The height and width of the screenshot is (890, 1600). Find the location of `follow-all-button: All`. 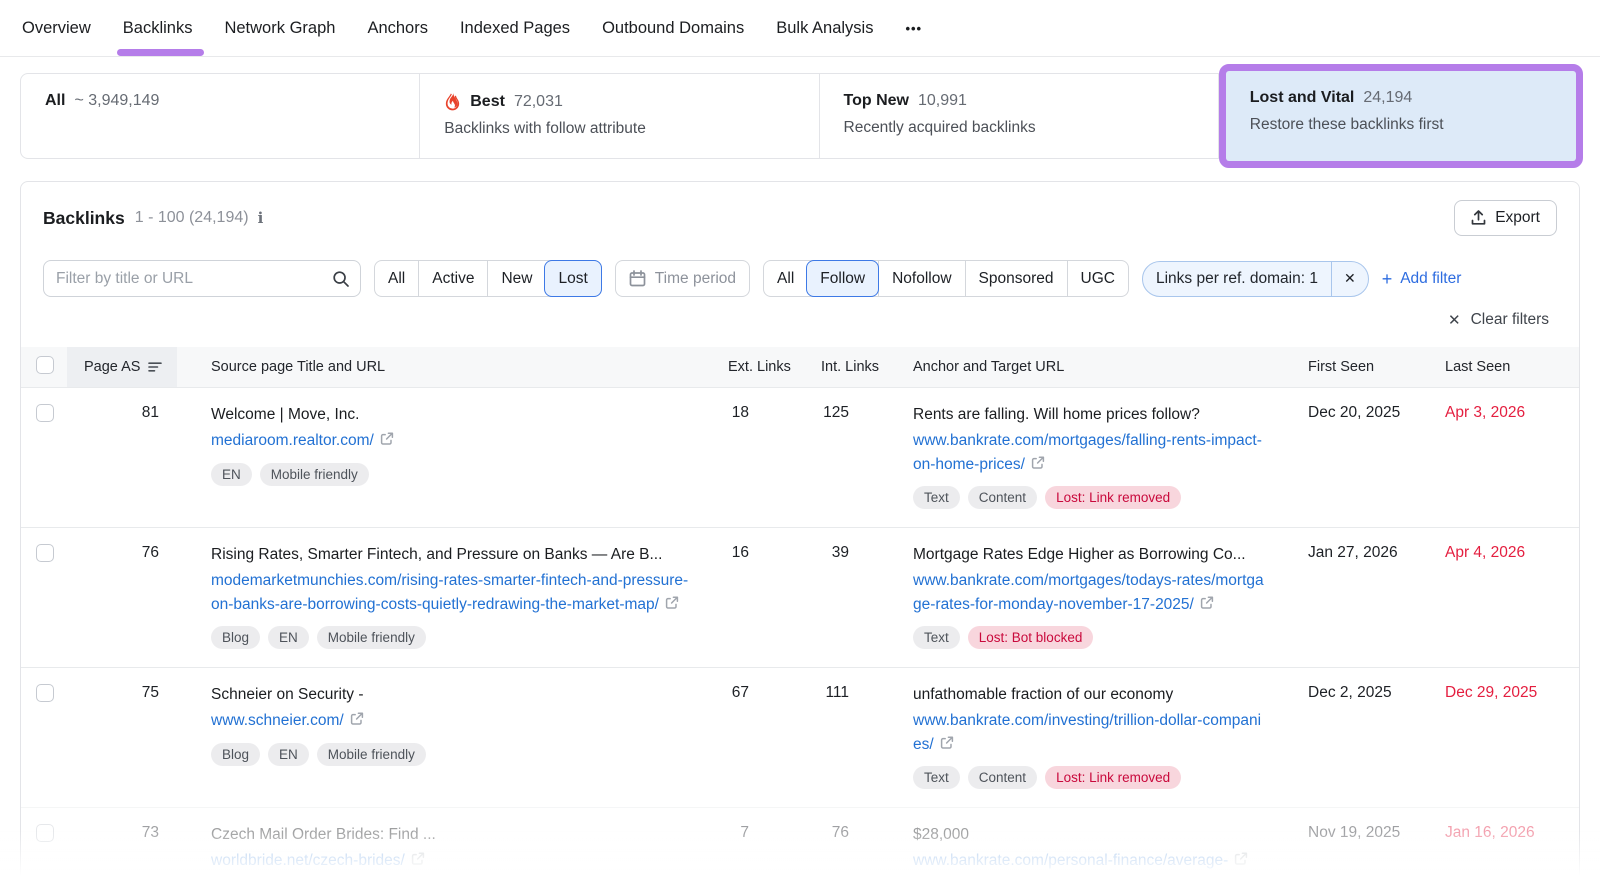

follow-all-button: All is located at coordinates (785, 278).